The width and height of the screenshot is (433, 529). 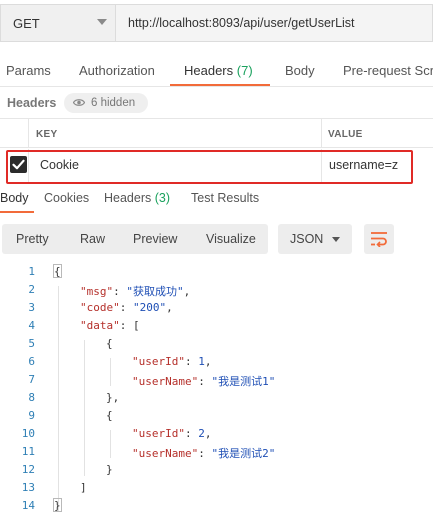 I want to click on highlight-frame, so click(x=209, y=167).